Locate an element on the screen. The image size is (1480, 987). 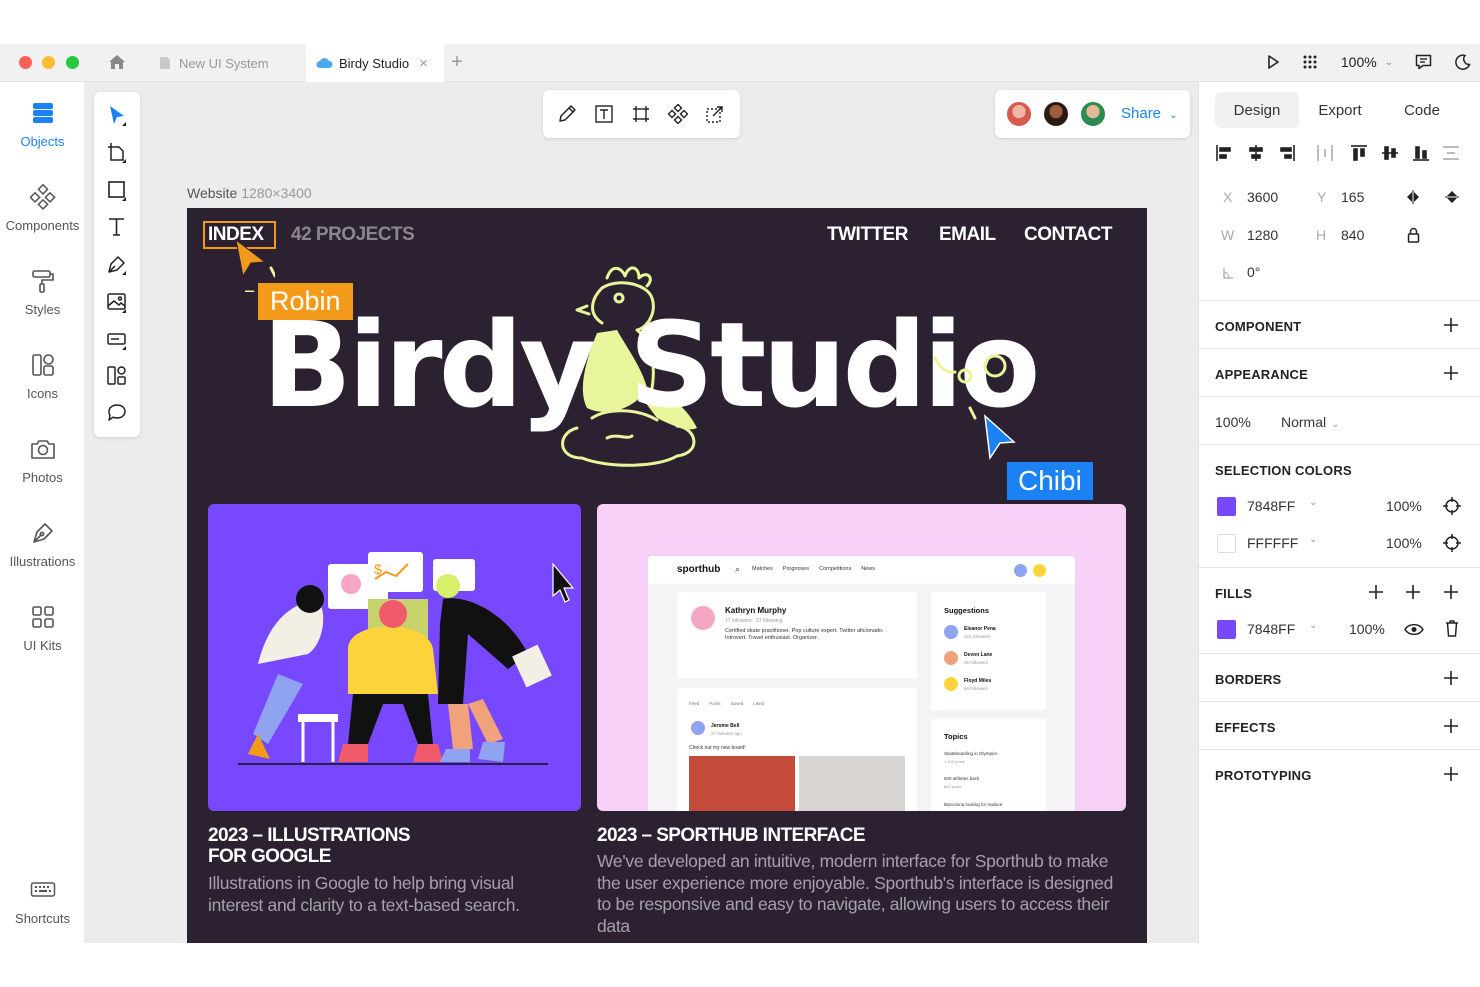
resize-icon is located at coordinates (714, 114).